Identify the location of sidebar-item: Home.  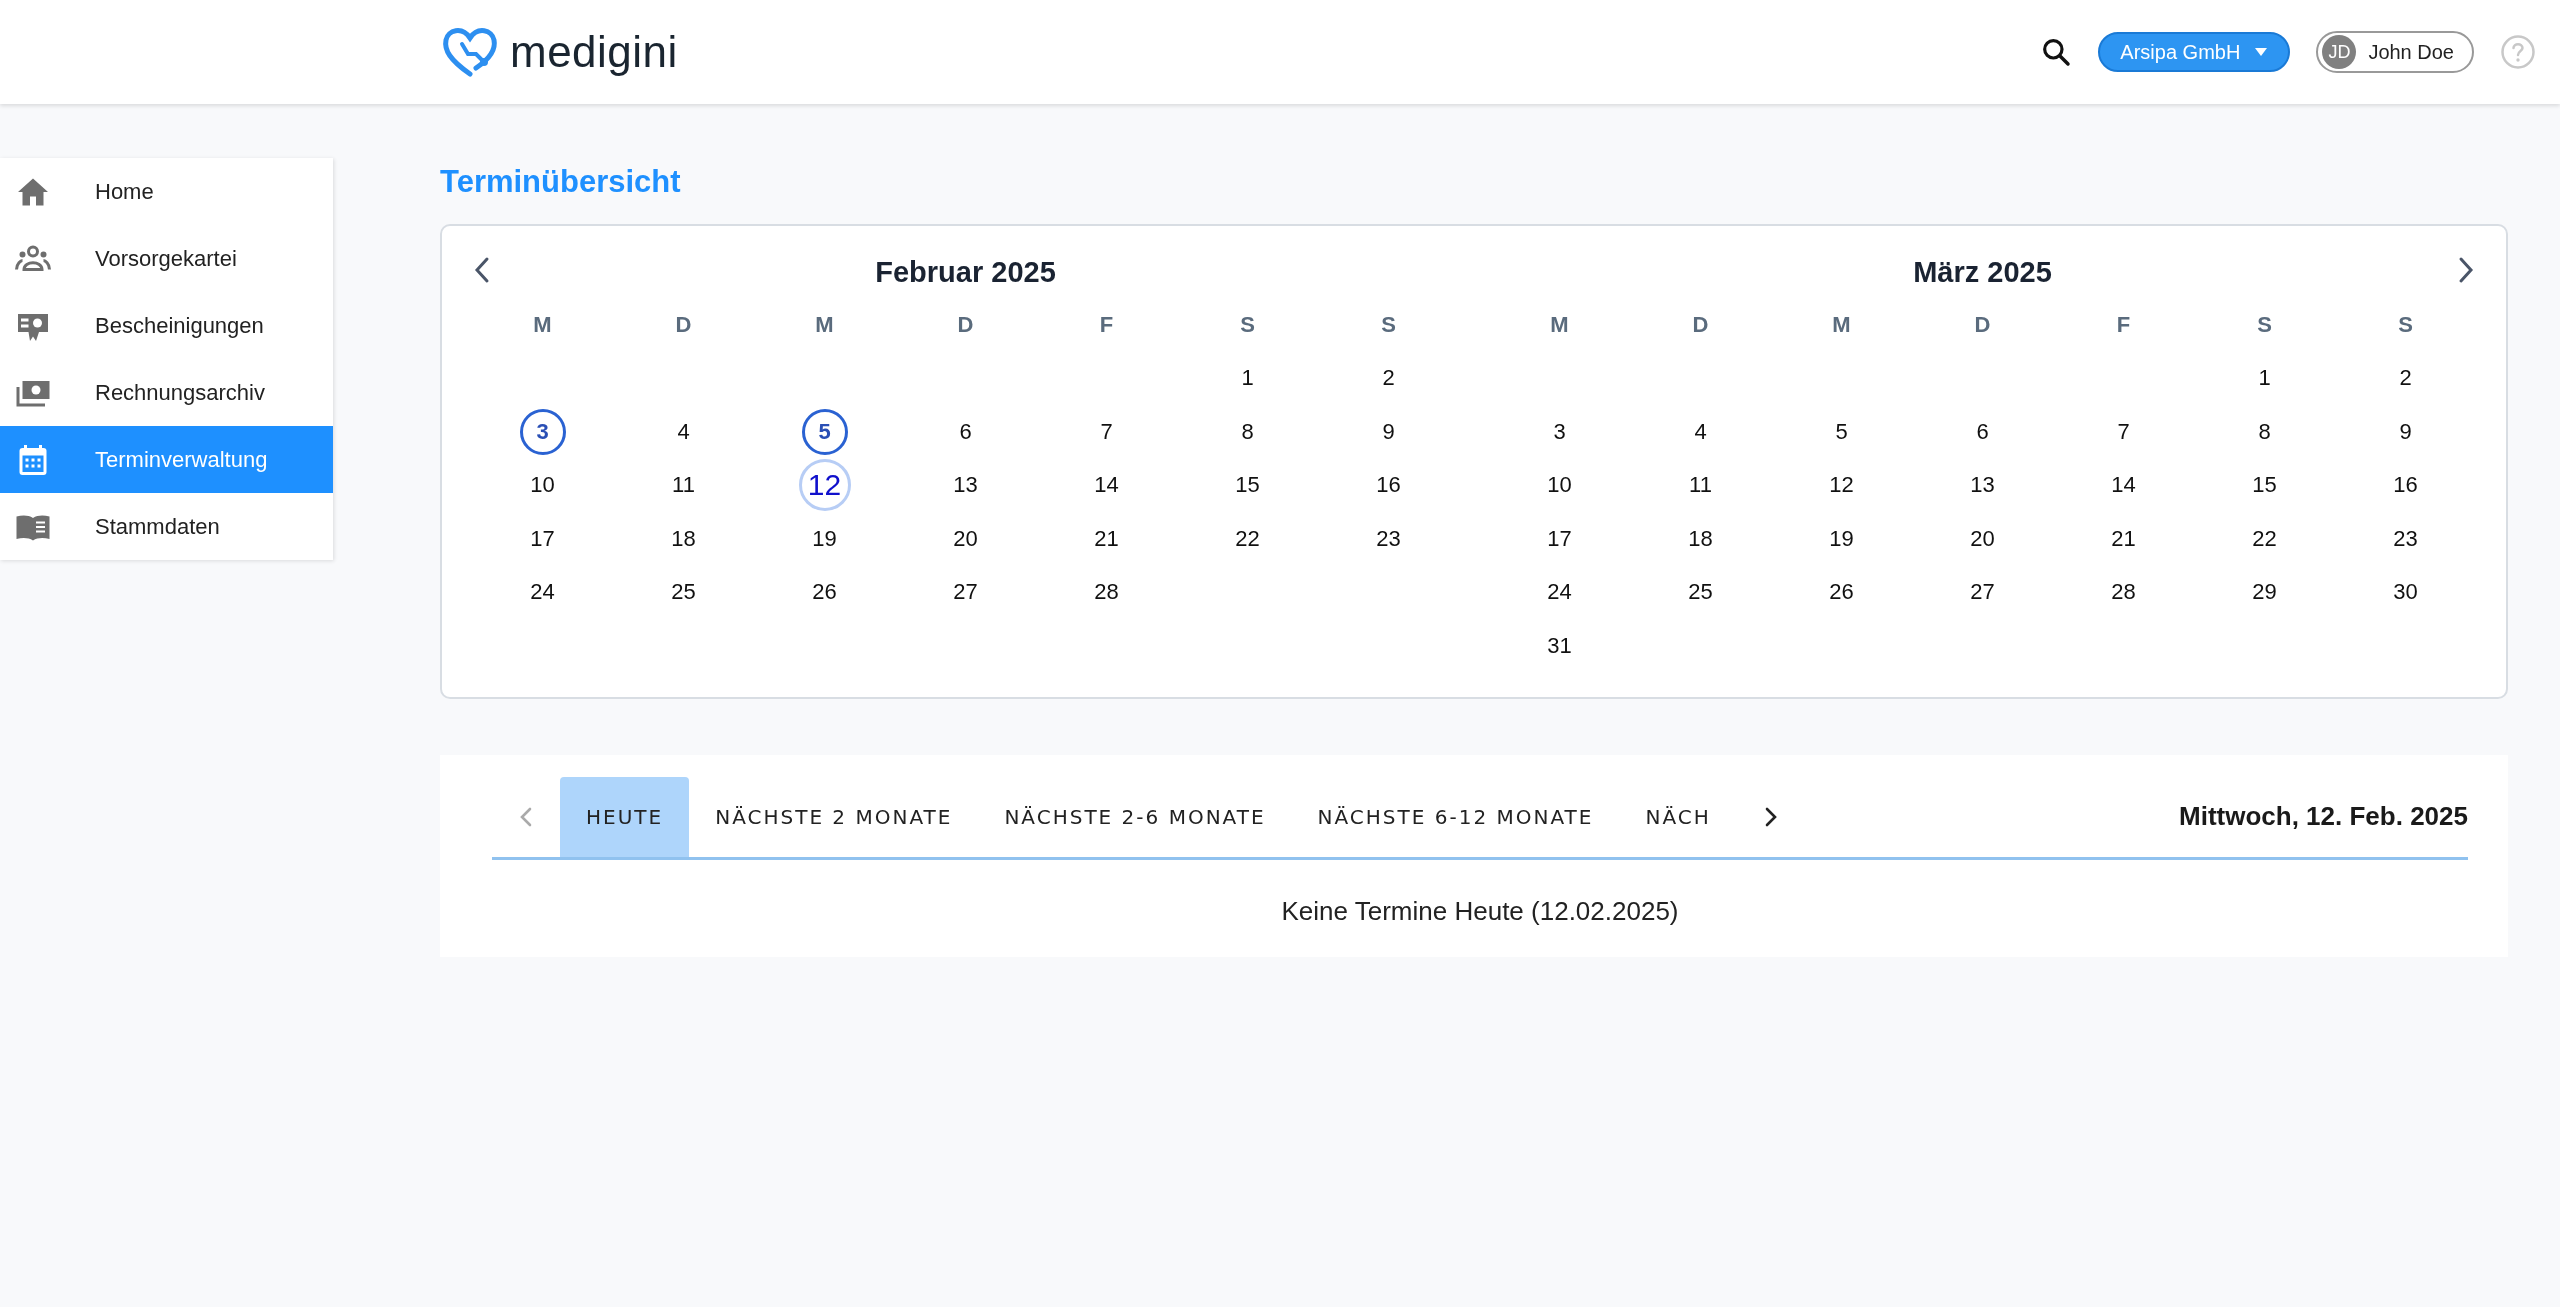
(166, 191).